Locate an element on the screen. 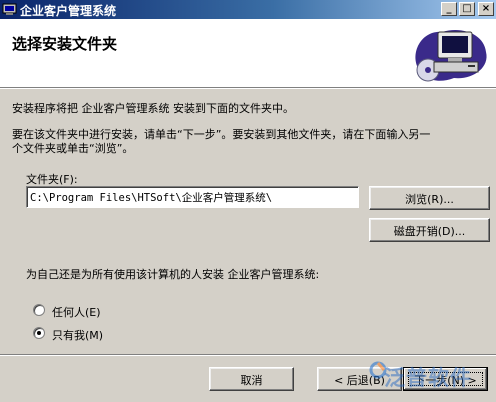  instruction-text-line2: 个文件夹或单击“浏览”。 is located at coordinates (73, 148).